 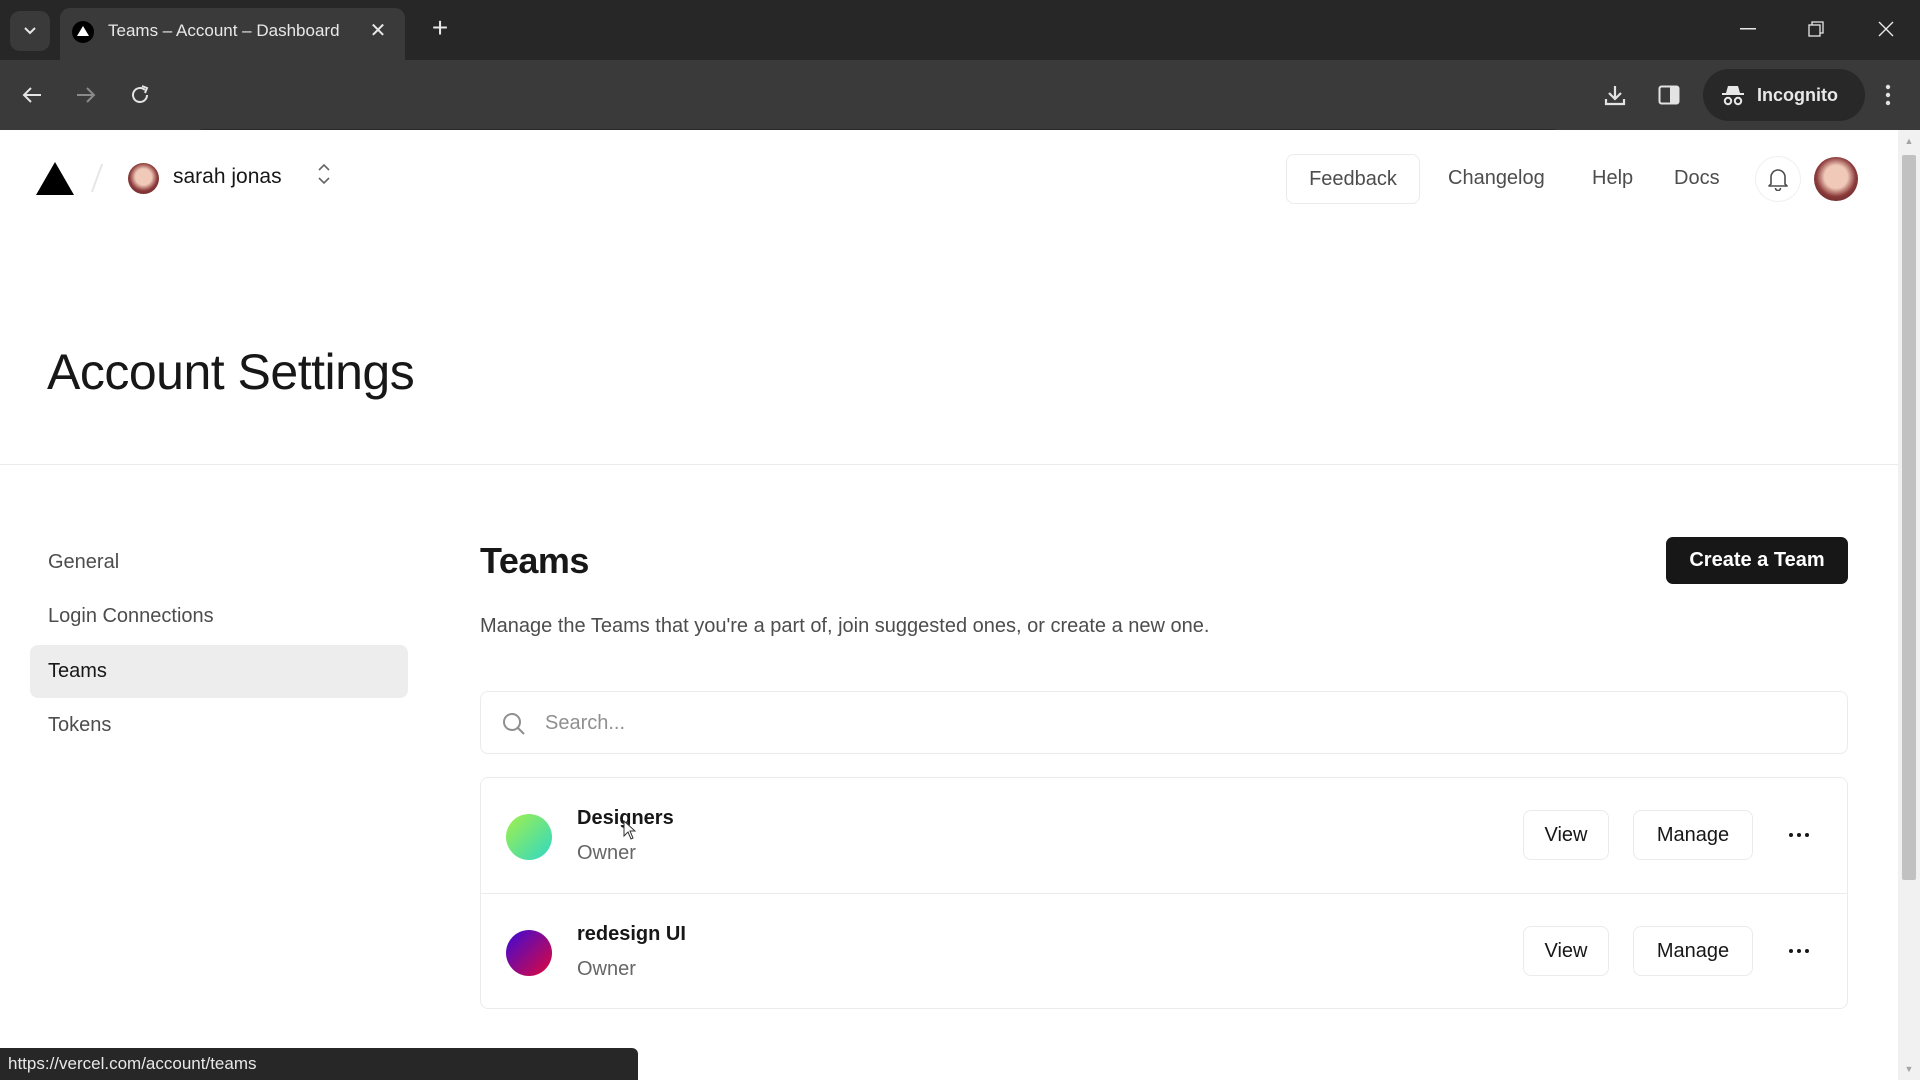 What do you see at coordinates (378, 32) in the screenshot?
I see `tab-close-icon: ✕` at bounding box center [378, 32].